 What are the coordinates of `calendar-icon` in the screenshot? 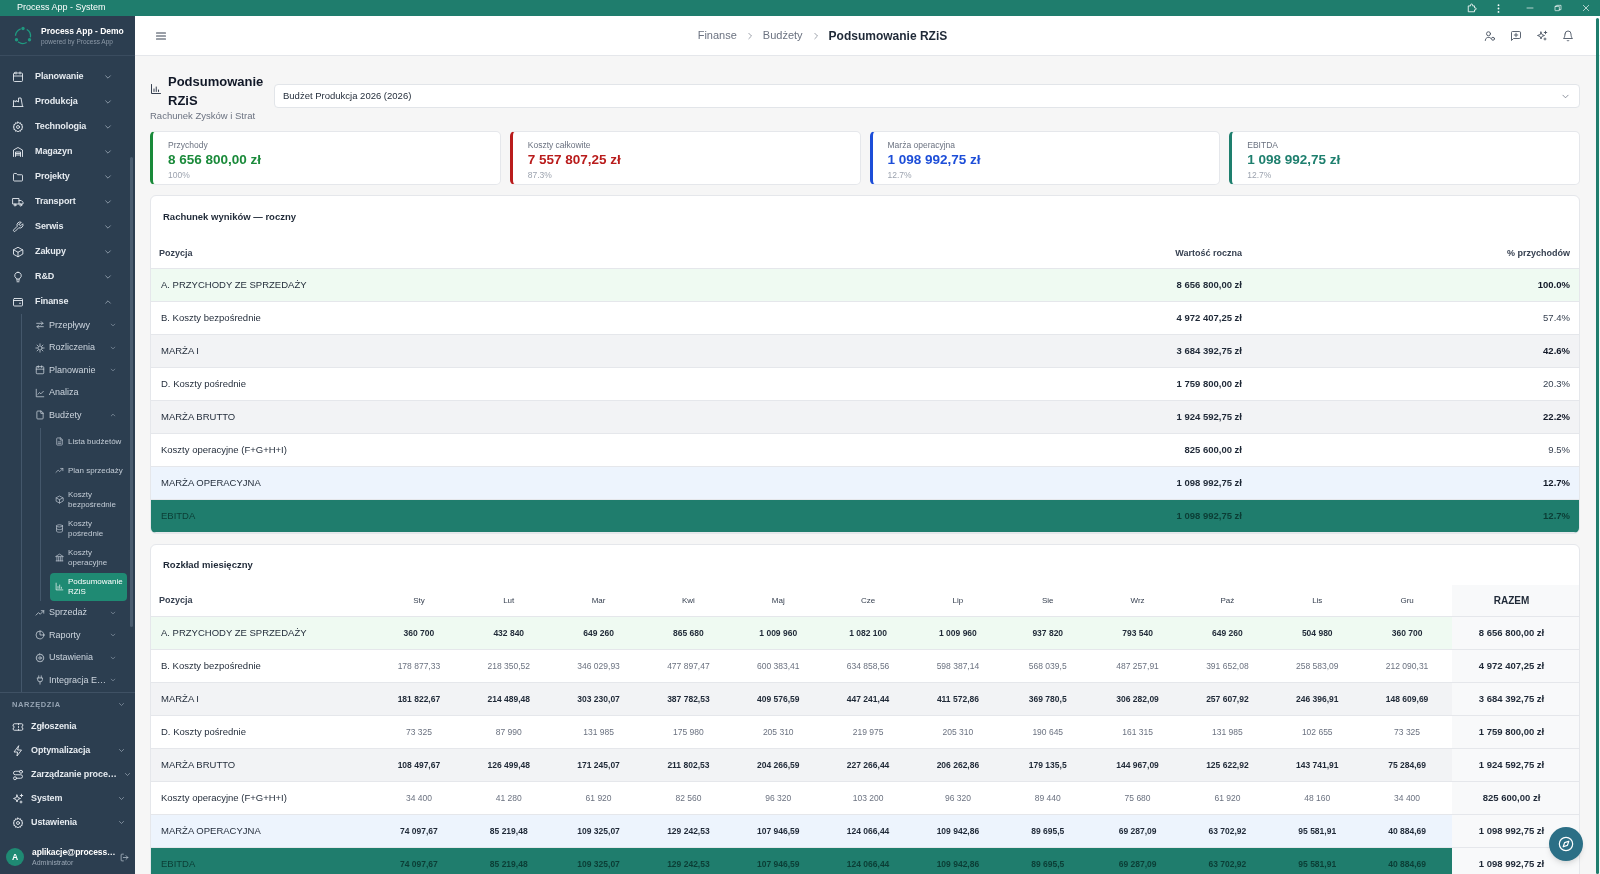 It's located at (18, 76).